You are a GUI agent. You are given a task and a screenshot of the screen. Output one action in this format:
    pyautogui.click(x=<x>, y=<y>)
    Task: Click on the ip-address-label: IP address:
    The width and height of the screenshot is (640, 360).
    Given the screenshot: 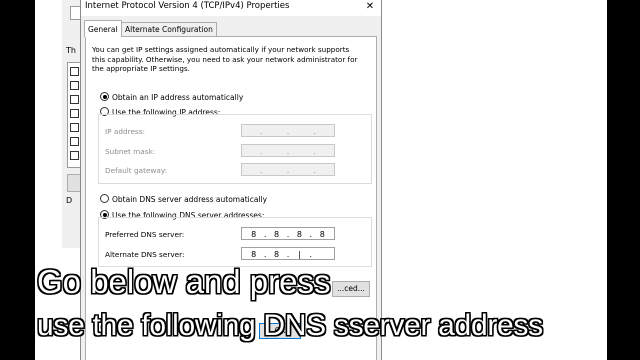 What is the action you would take?
    pyautogui.click(x=125, y=131)
    